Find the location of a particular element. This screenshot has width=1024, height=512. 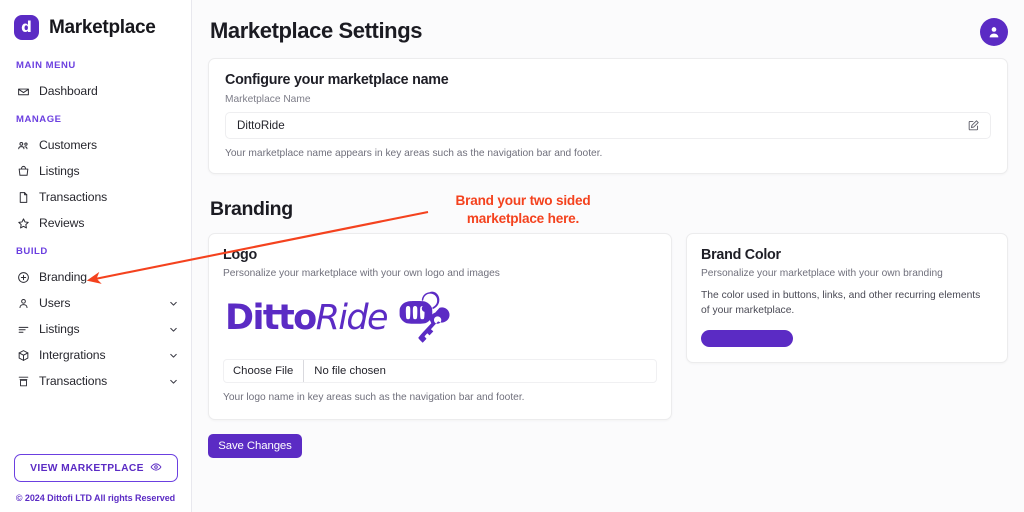

save-changes-button: Save Changes is located at coordinates (255, 446).